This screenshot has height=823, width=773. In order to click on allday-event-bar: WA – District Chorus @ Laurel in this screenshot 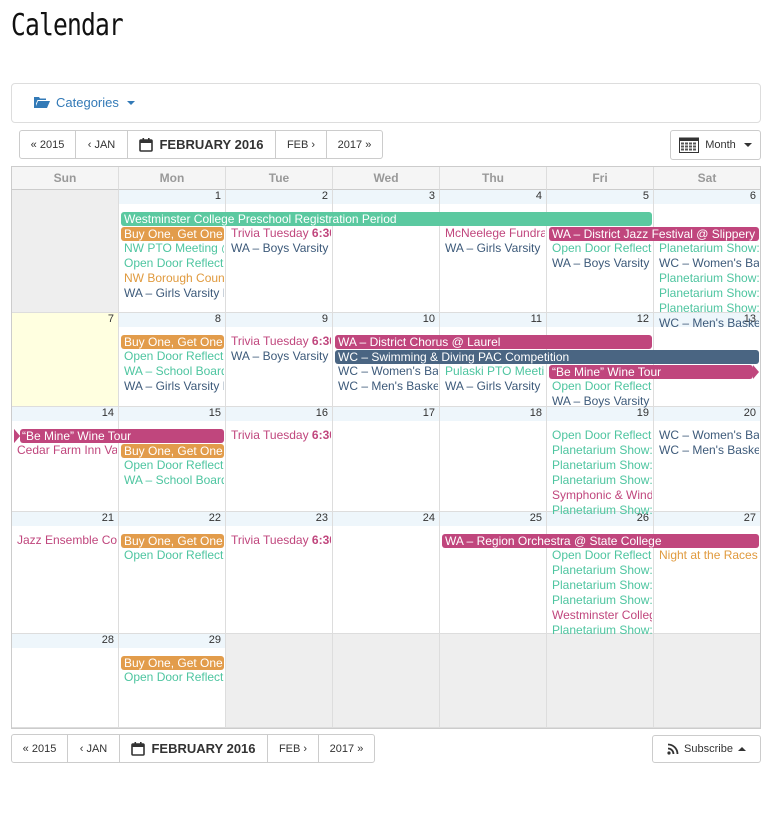, I will do `click(493, 342)`.